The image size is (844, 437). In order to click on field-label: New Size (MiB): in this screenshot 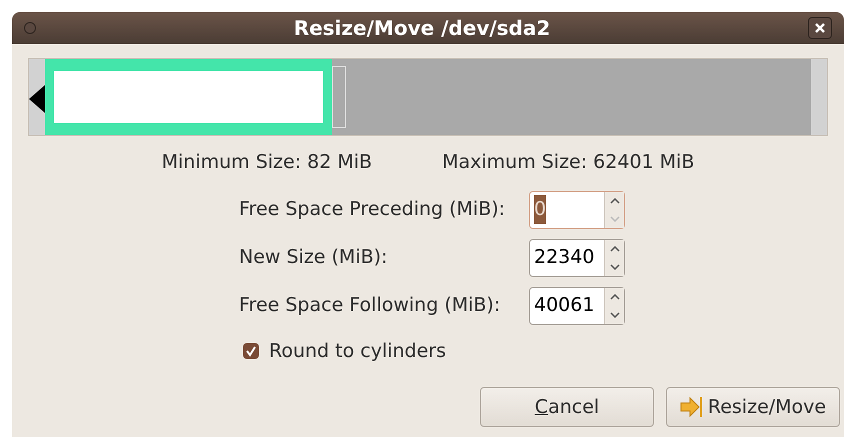, I will do `click(313, 257)`.